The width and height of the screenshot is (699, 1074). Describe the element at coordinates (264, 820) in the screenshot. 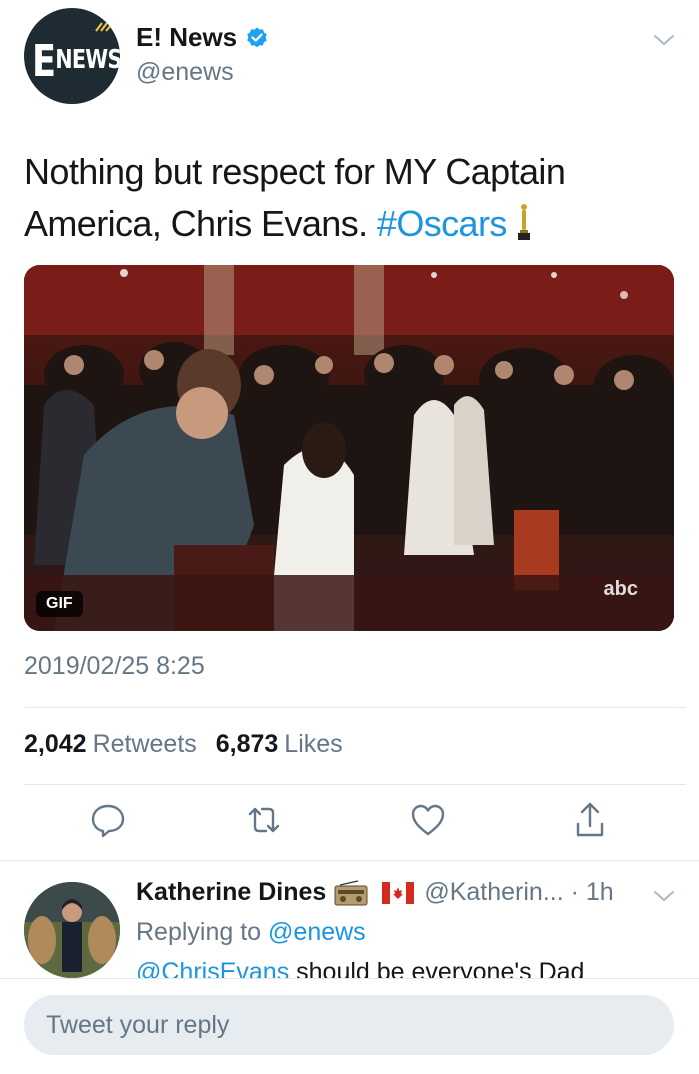

I see `retweet-icon` at that location.